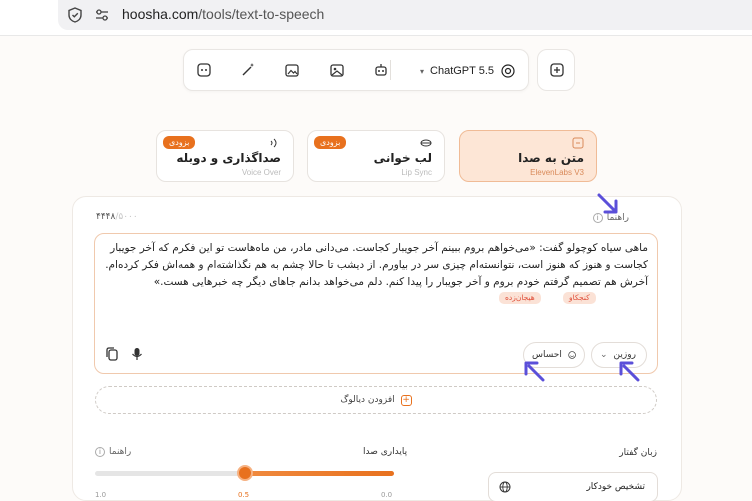  Describe the element at coordinates (462, 71) in the screenshot. I see `model-name: ChatGPT 5.5` at that location.